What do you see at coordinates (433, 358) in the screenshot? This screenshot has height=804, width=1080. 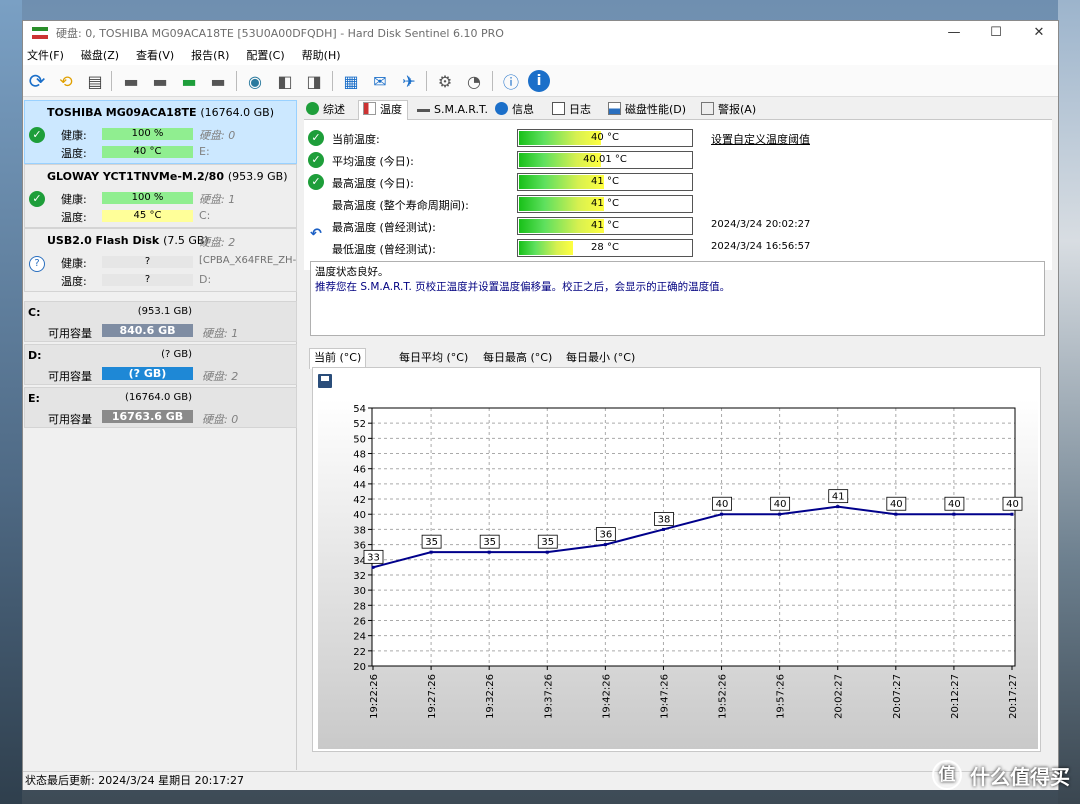 I see `chart-tab-daily-average: 每日平均 (°C)` at bounding box center [433, 358].